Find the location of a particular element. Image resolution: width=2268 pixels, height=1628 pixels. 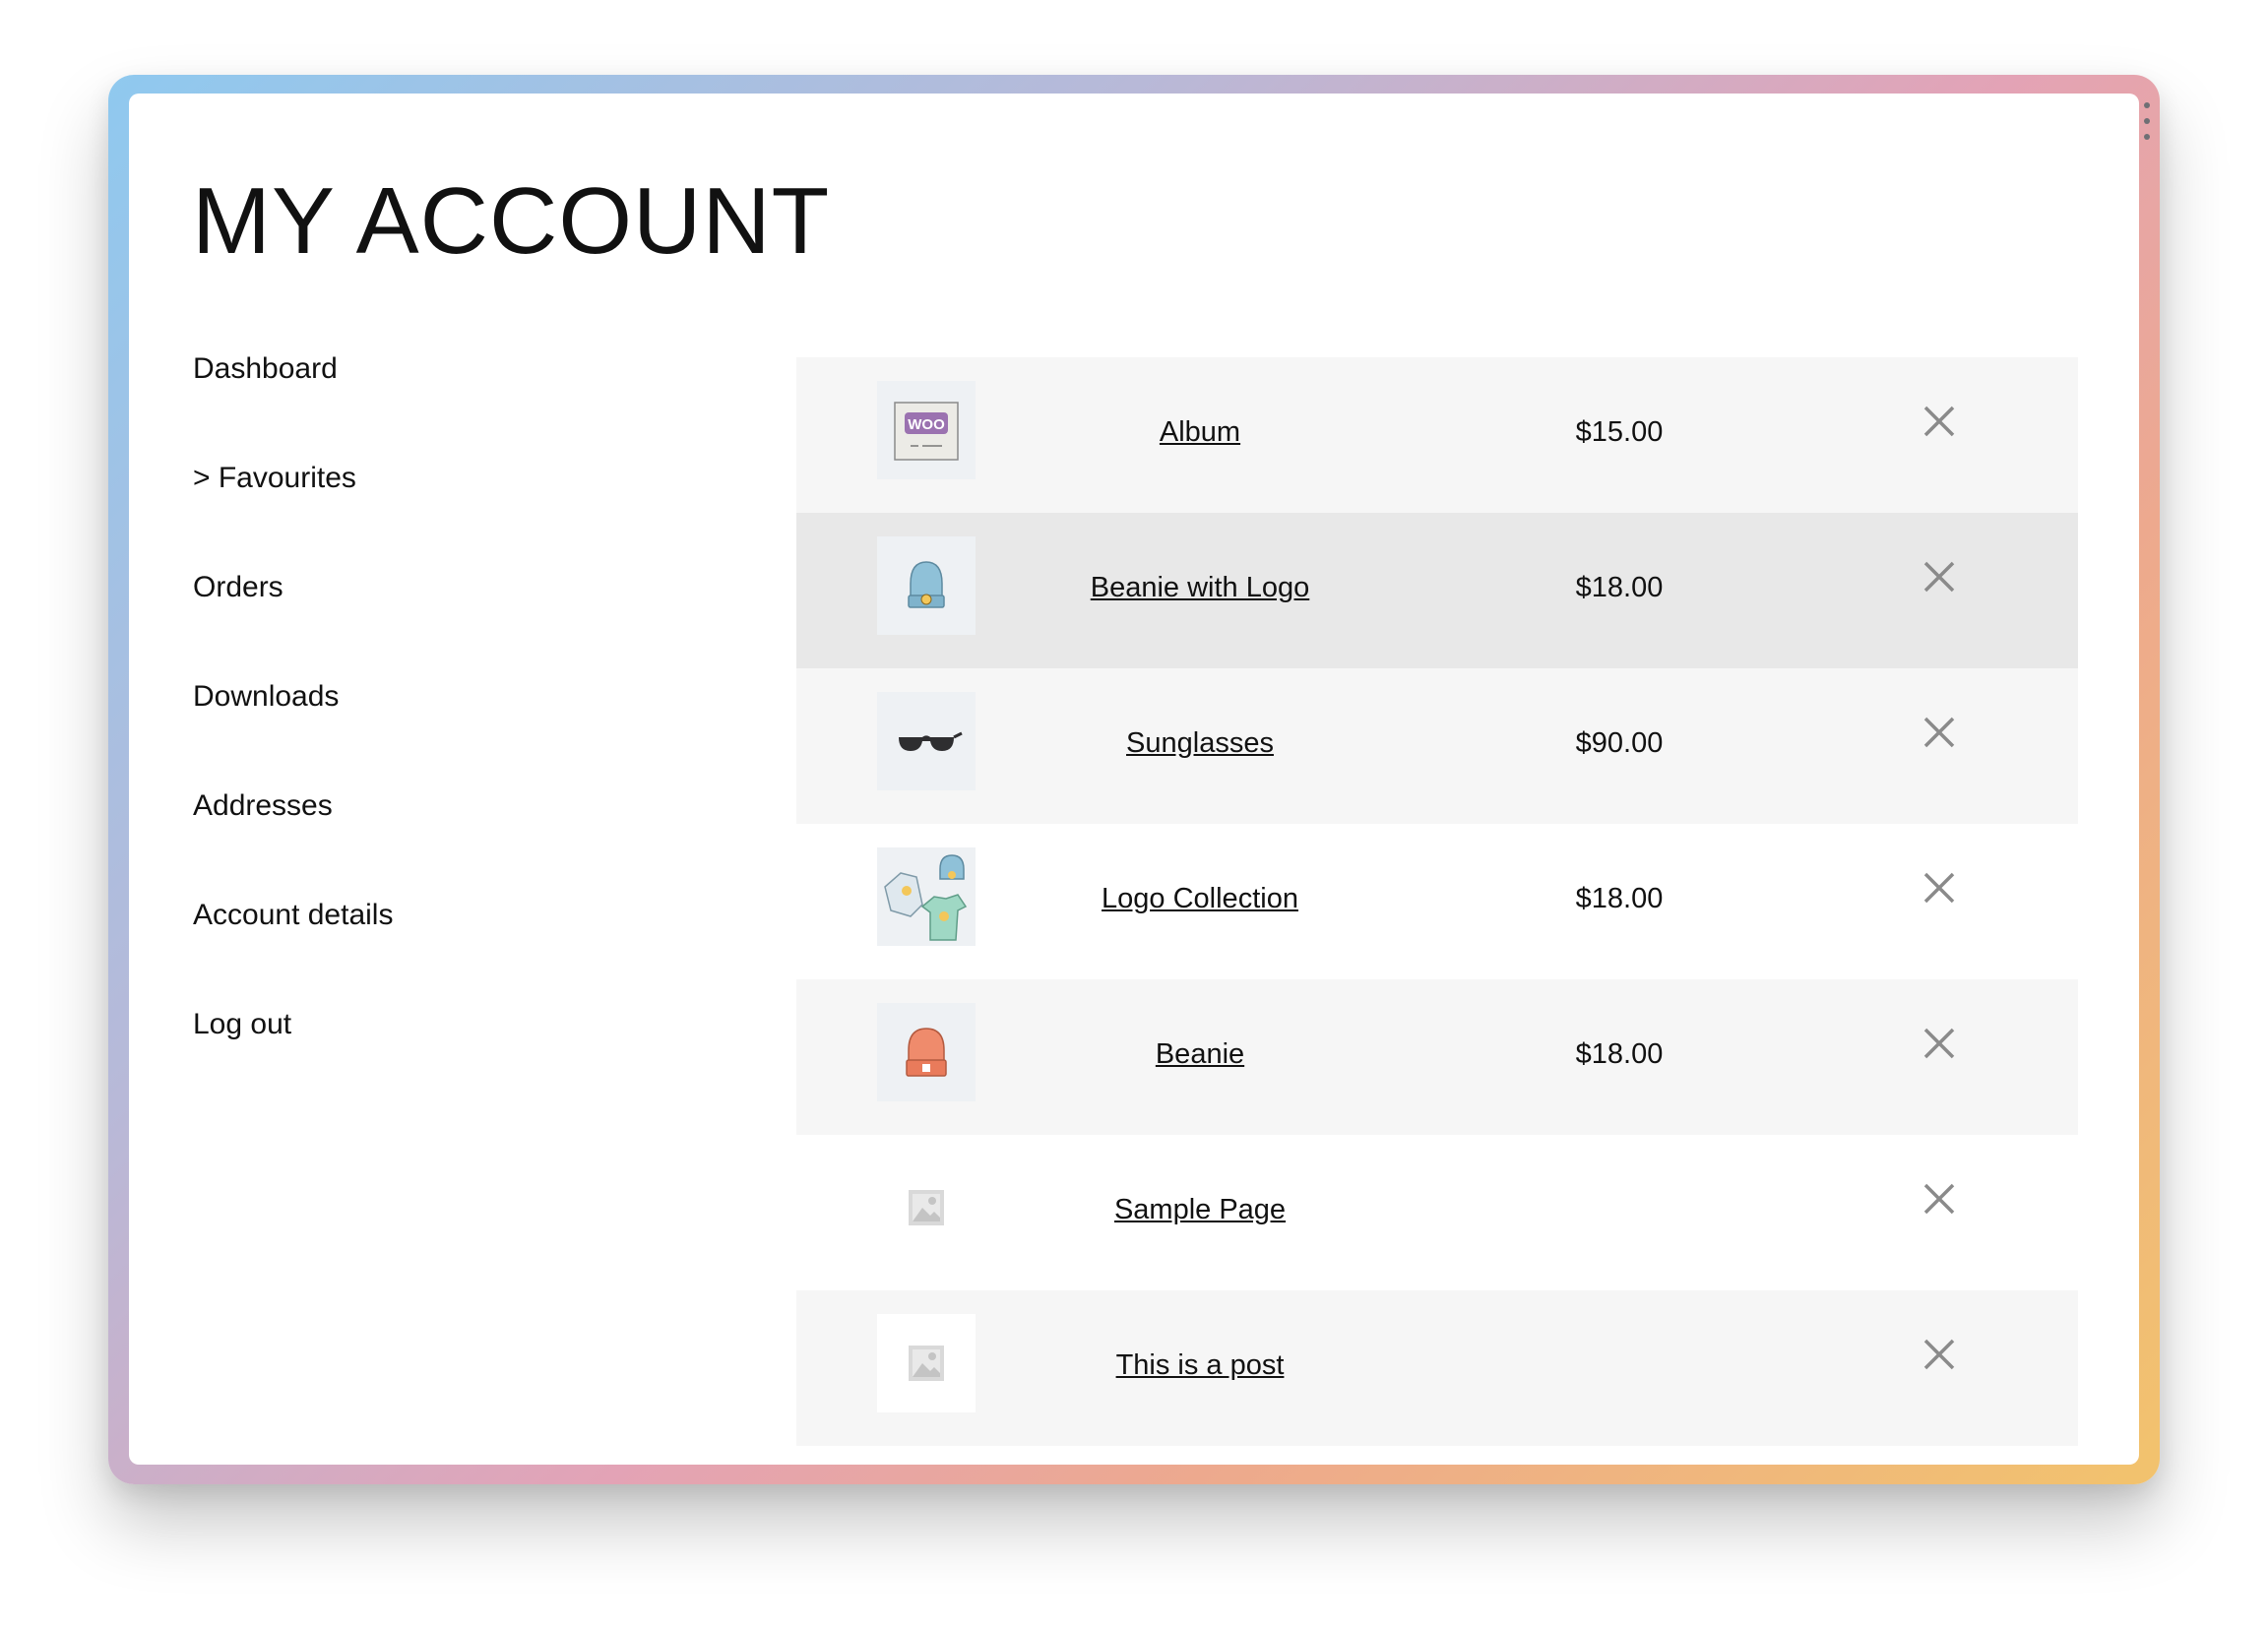

logo-collection-thumbnail is located at coordinates (926, 896).